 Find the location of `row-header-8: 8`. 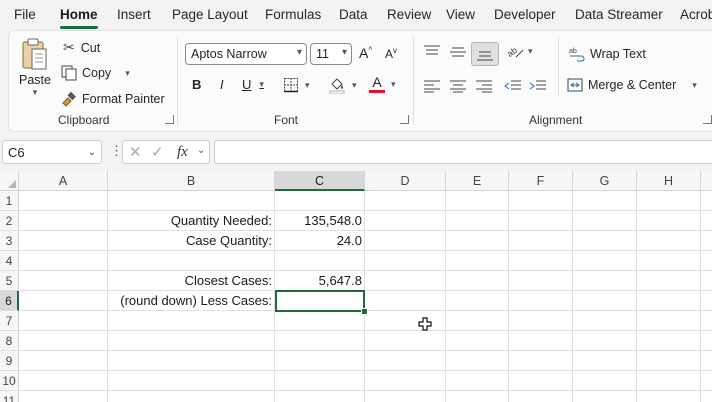

row-header-8: 8 is located at coordinates (9, 341).